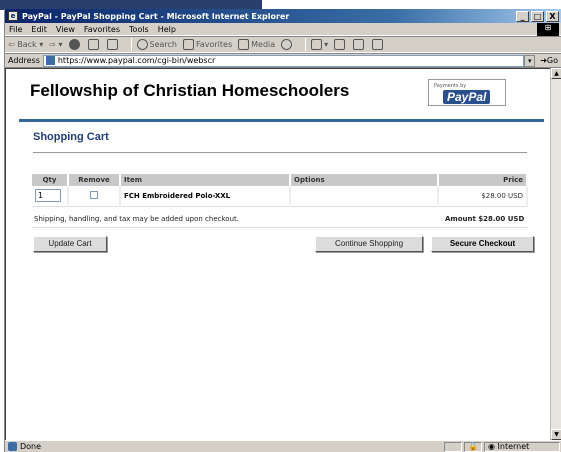 This screenshot has height=452, width=561. I want to click on stop-button, so click(75, 44).